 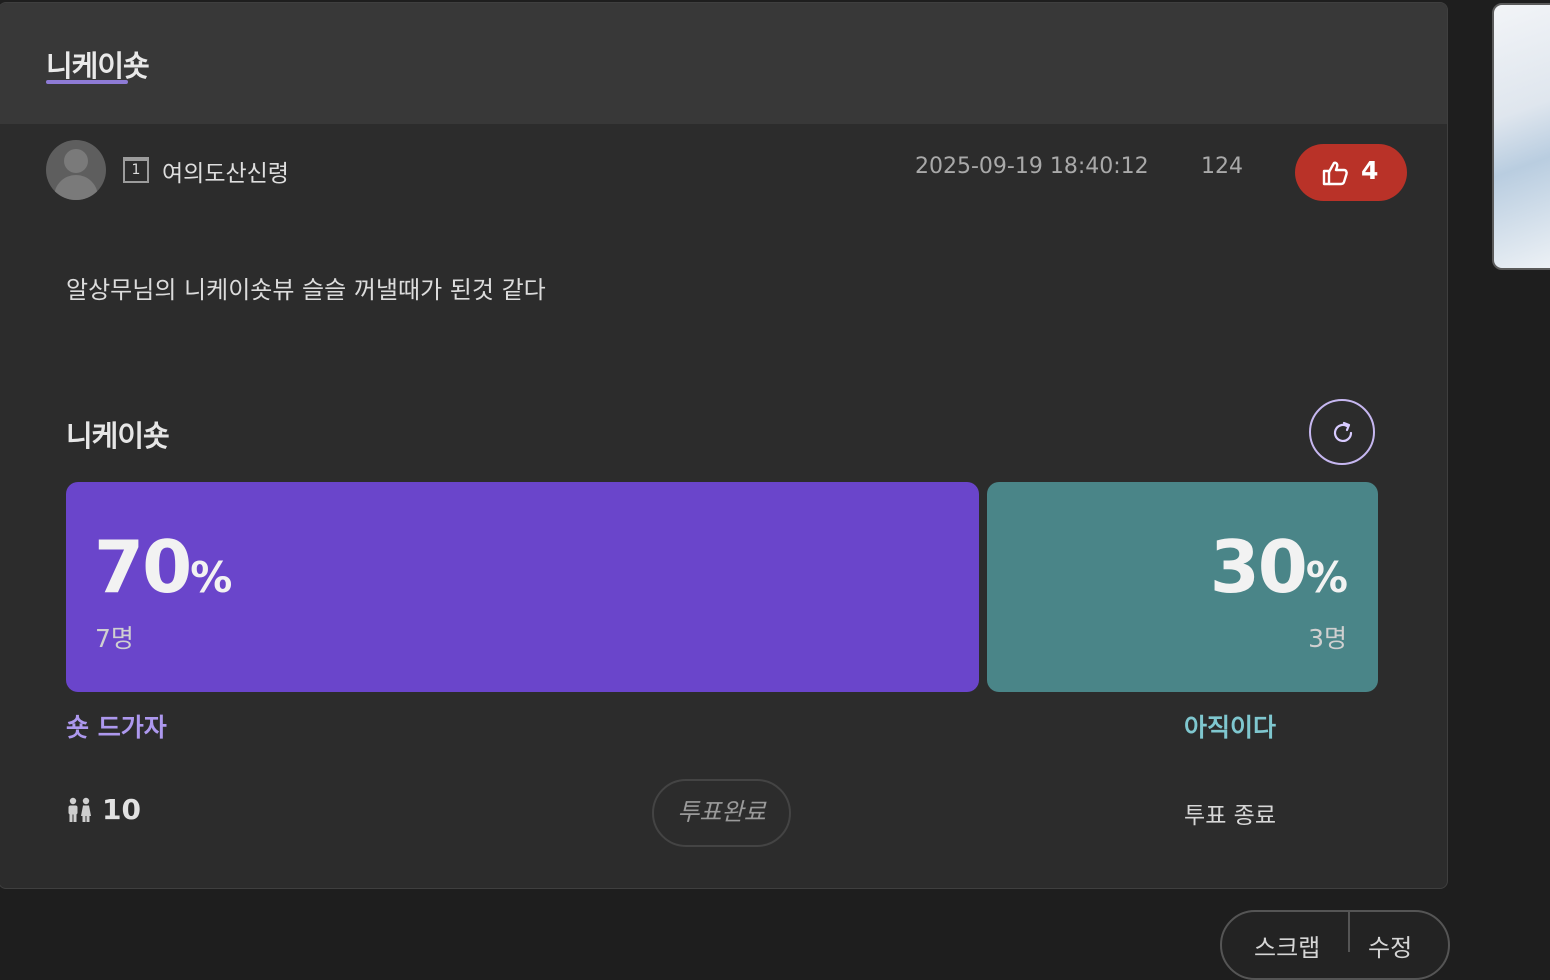 I want to click on level-badge-icon: 1, so click(x=136, y=170).